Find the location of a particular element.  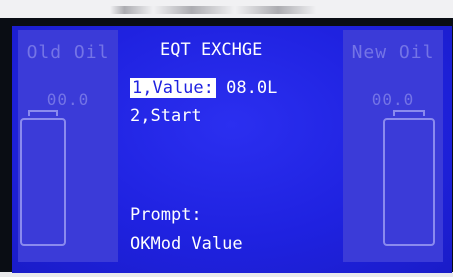

prompt-message: OKMod Value is located at coordinates (186, 244).